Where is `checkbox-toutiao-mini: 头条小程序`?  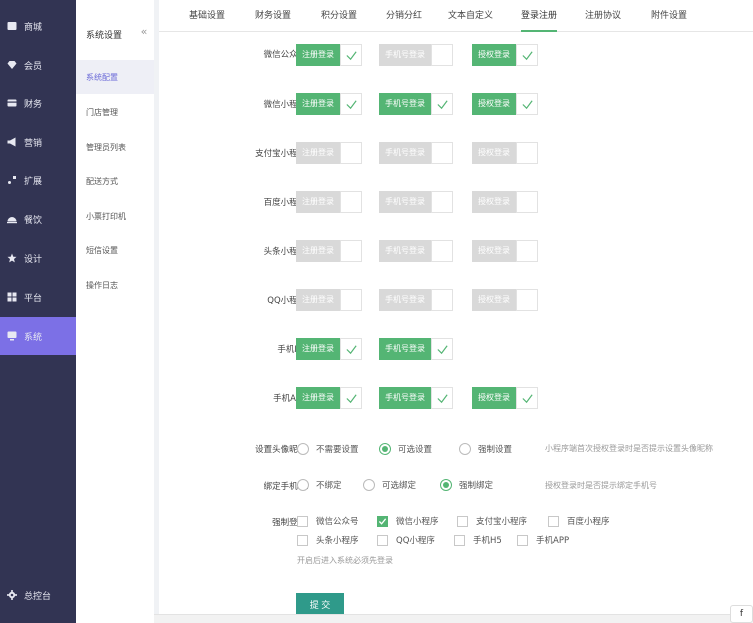 checkbox-toutiao-mini: 头条小程序 is located at coordinates (328, 540).